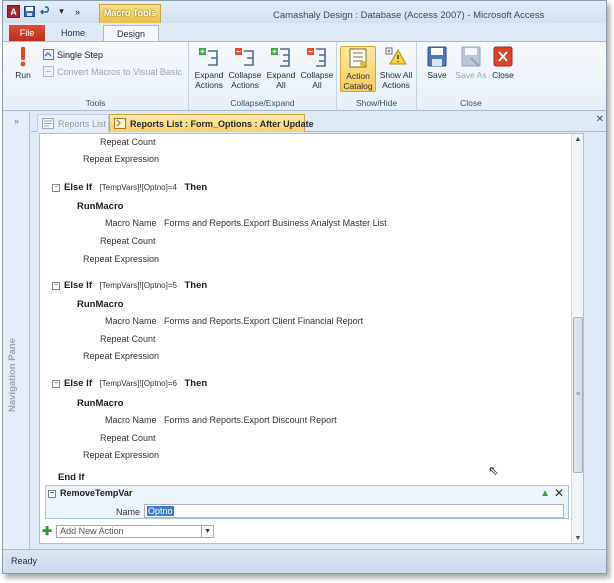 This screenshot has height=583, width=614. I want to click on close-button: Close, so click(503, 63).